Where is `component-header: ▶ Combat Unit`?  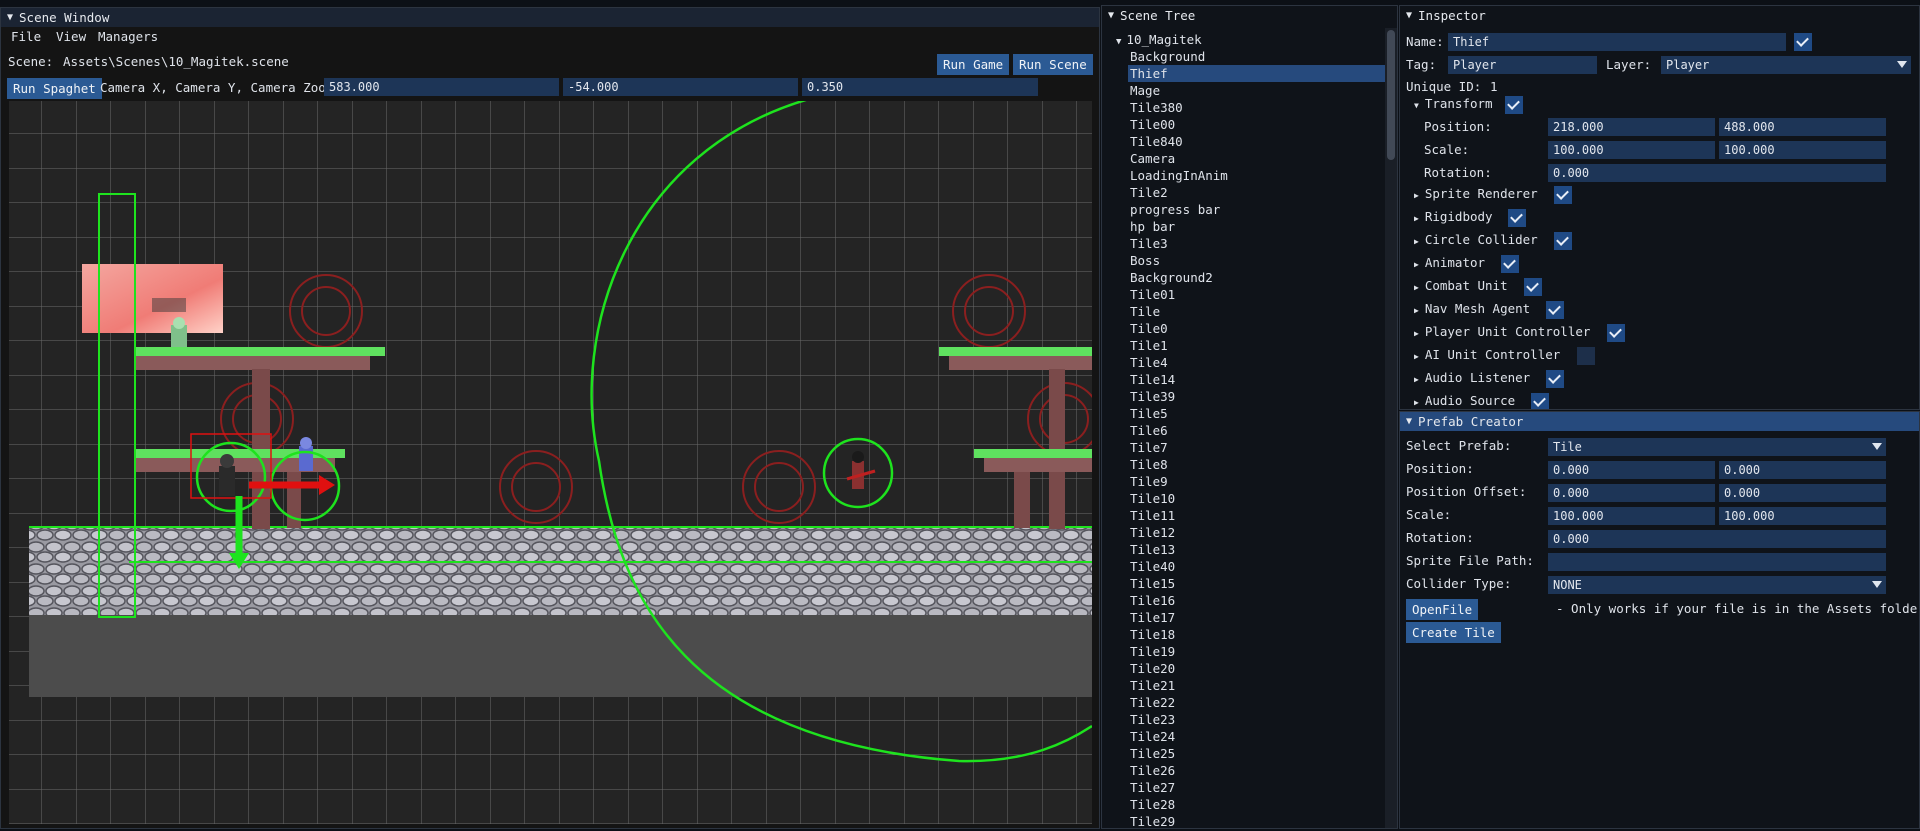
component-header: ▶ Combat Unit is located at coordinates (1461, 285).